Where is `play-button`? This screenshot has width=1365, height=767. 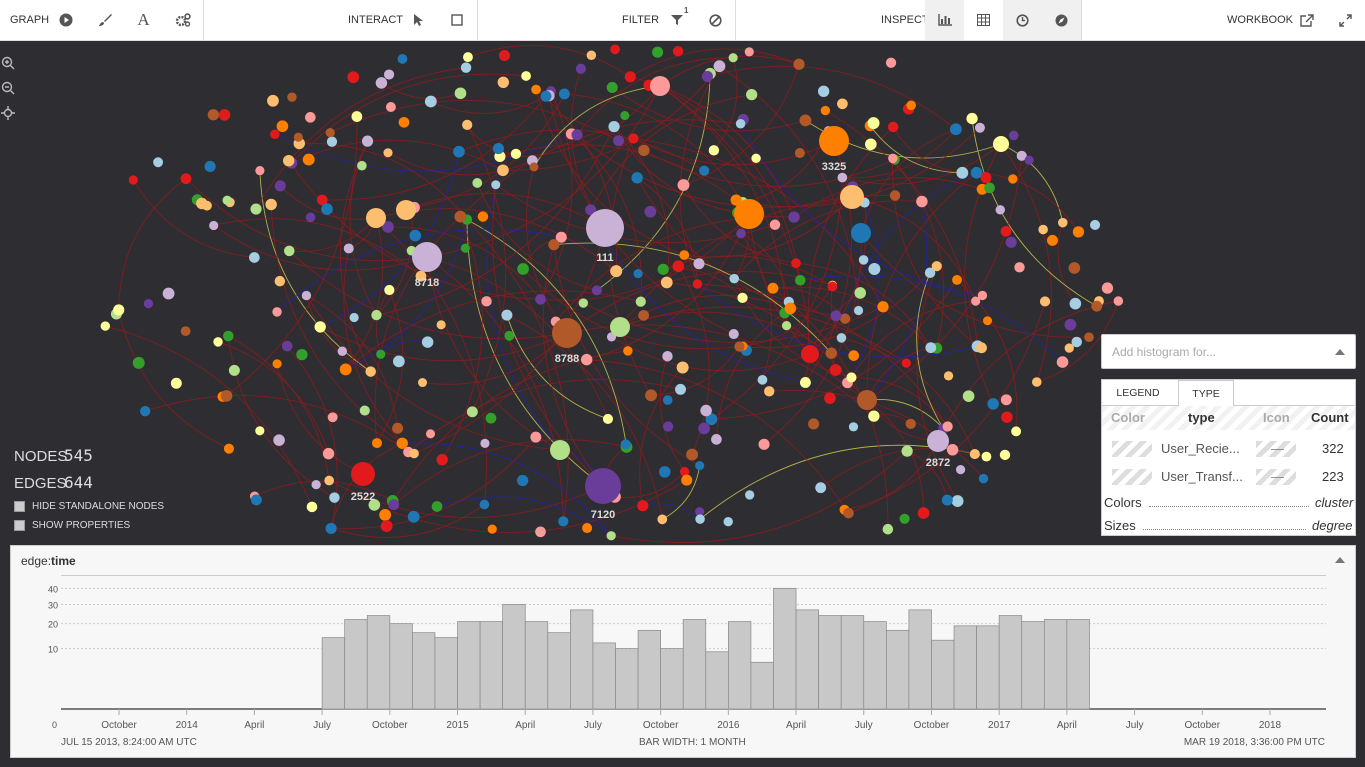 play-button is located at coordinates (65, 20).